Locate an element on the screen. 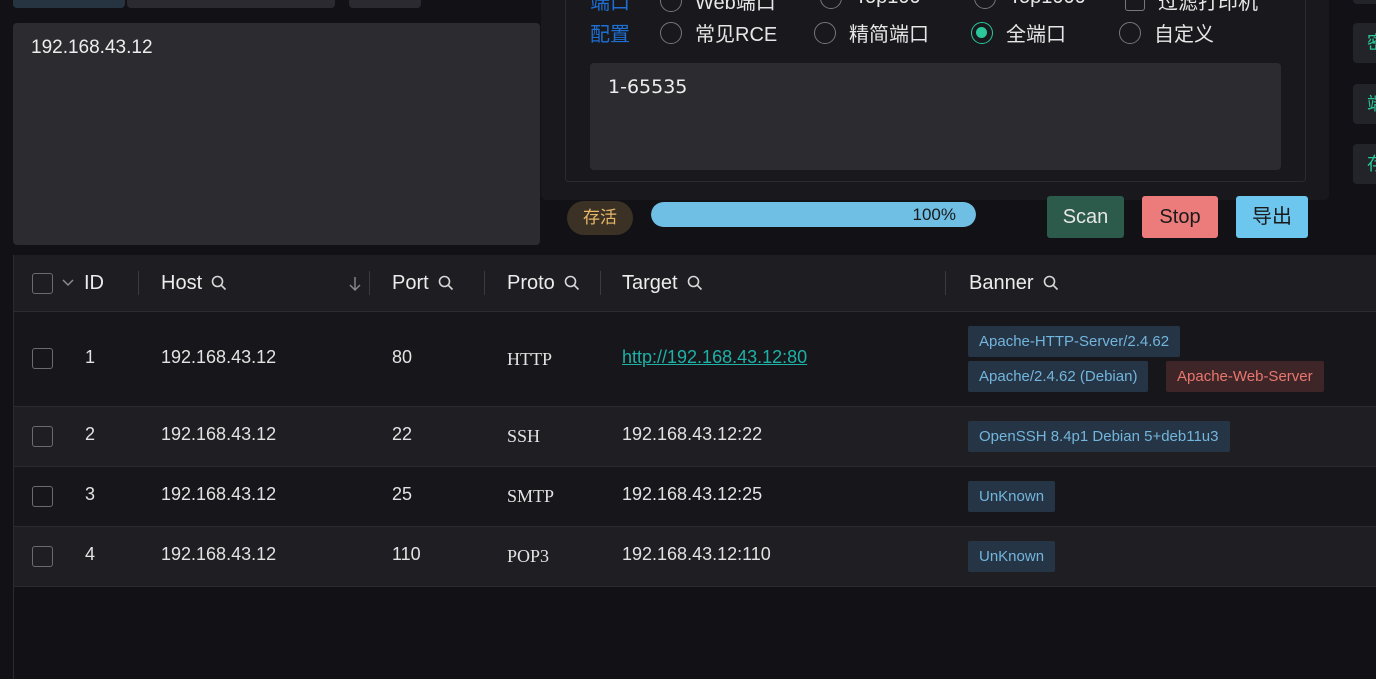  cell-id: 3 is located at coordinates (90, 494).